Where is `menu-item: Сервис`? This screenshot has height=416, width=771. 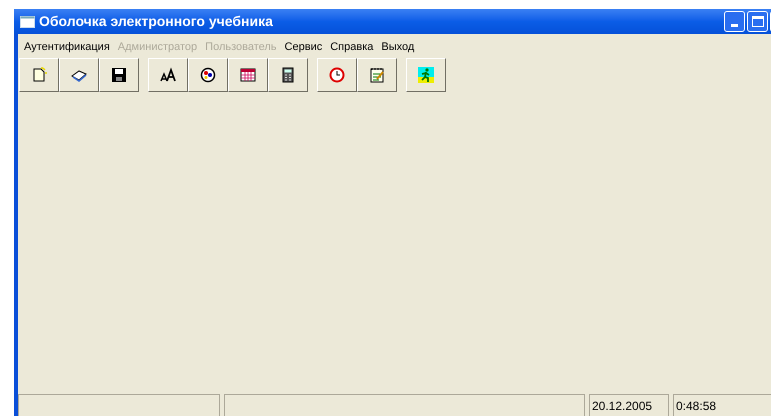 menu-item: Сервис is located at coordinates (303, 47).